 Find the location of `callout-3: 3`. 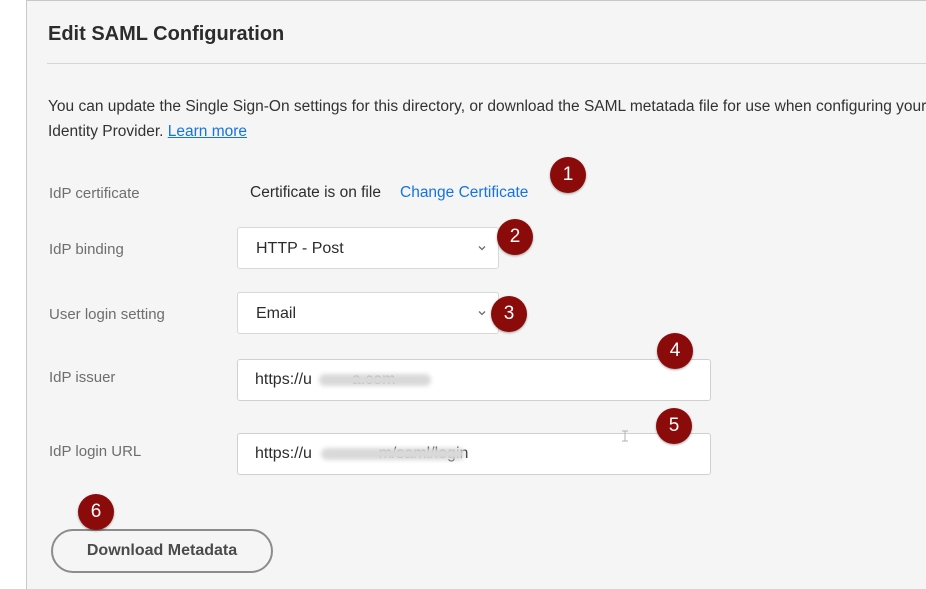

callout-3: 3 is located at coordinates (509, 314).